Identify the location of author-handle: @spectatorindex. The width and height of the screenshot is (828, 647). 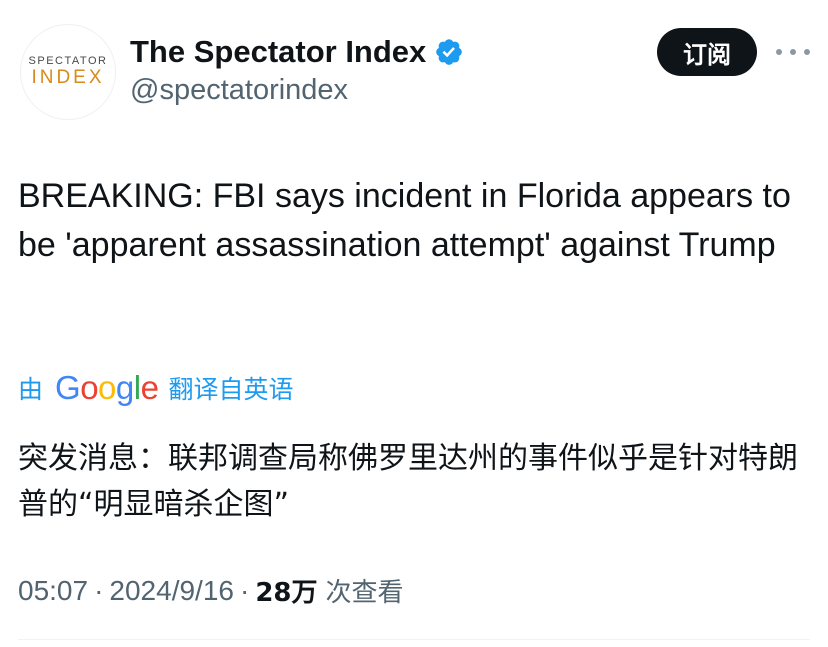
(239, 90).